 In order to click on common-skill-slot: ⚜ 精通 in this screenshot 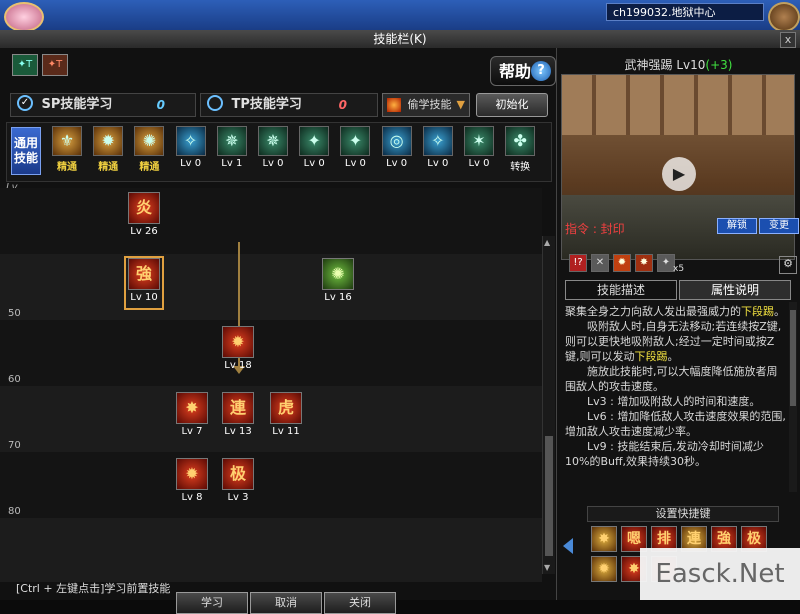, I will do `click(67, 150)`.